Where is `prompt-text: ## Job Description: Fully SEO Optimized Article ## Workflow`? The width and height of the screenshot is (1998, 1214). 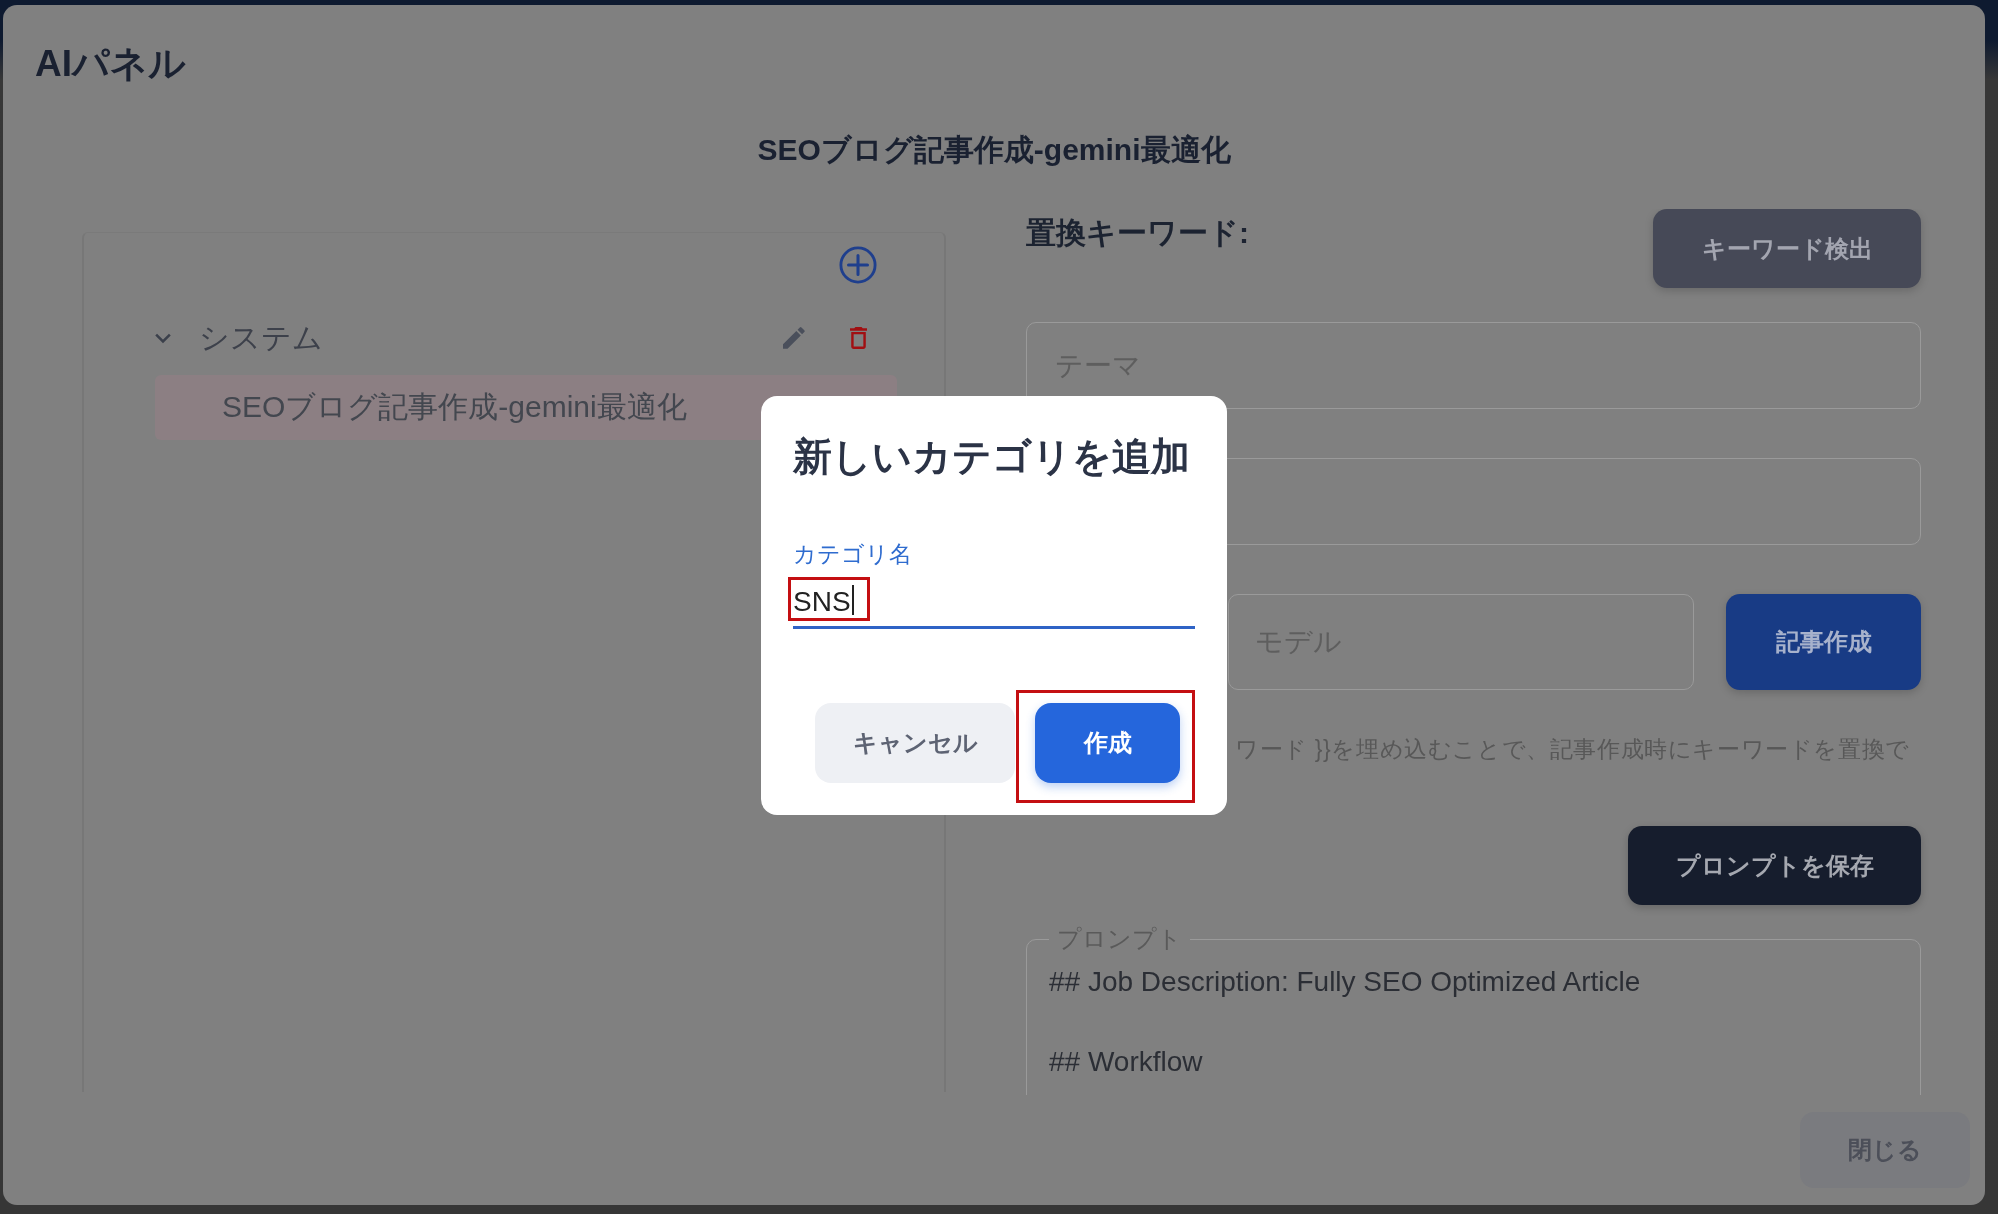 prompt-text: ## Job Description: Fully SEO Optimized Article ## Workflow is located at coordinates (1345, 1022).